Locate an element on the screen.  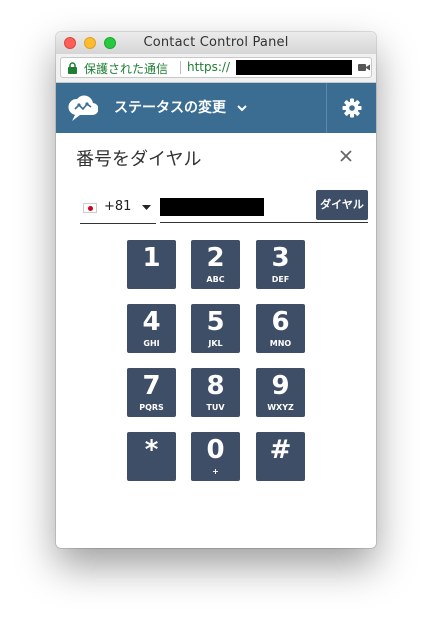
country-code-value: +81 is located at coordinates (118, 206).